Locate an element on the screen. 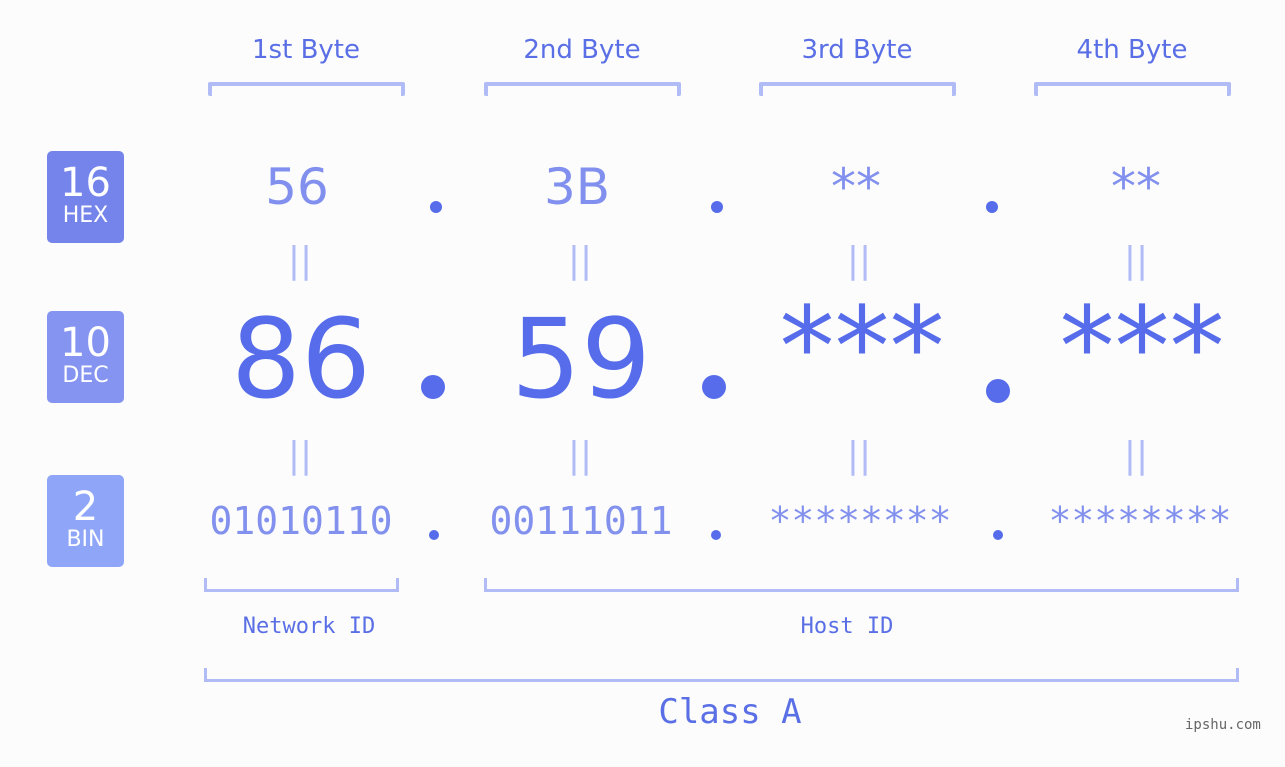  dec-base-label: DEC is located at coordinates (85, 375).